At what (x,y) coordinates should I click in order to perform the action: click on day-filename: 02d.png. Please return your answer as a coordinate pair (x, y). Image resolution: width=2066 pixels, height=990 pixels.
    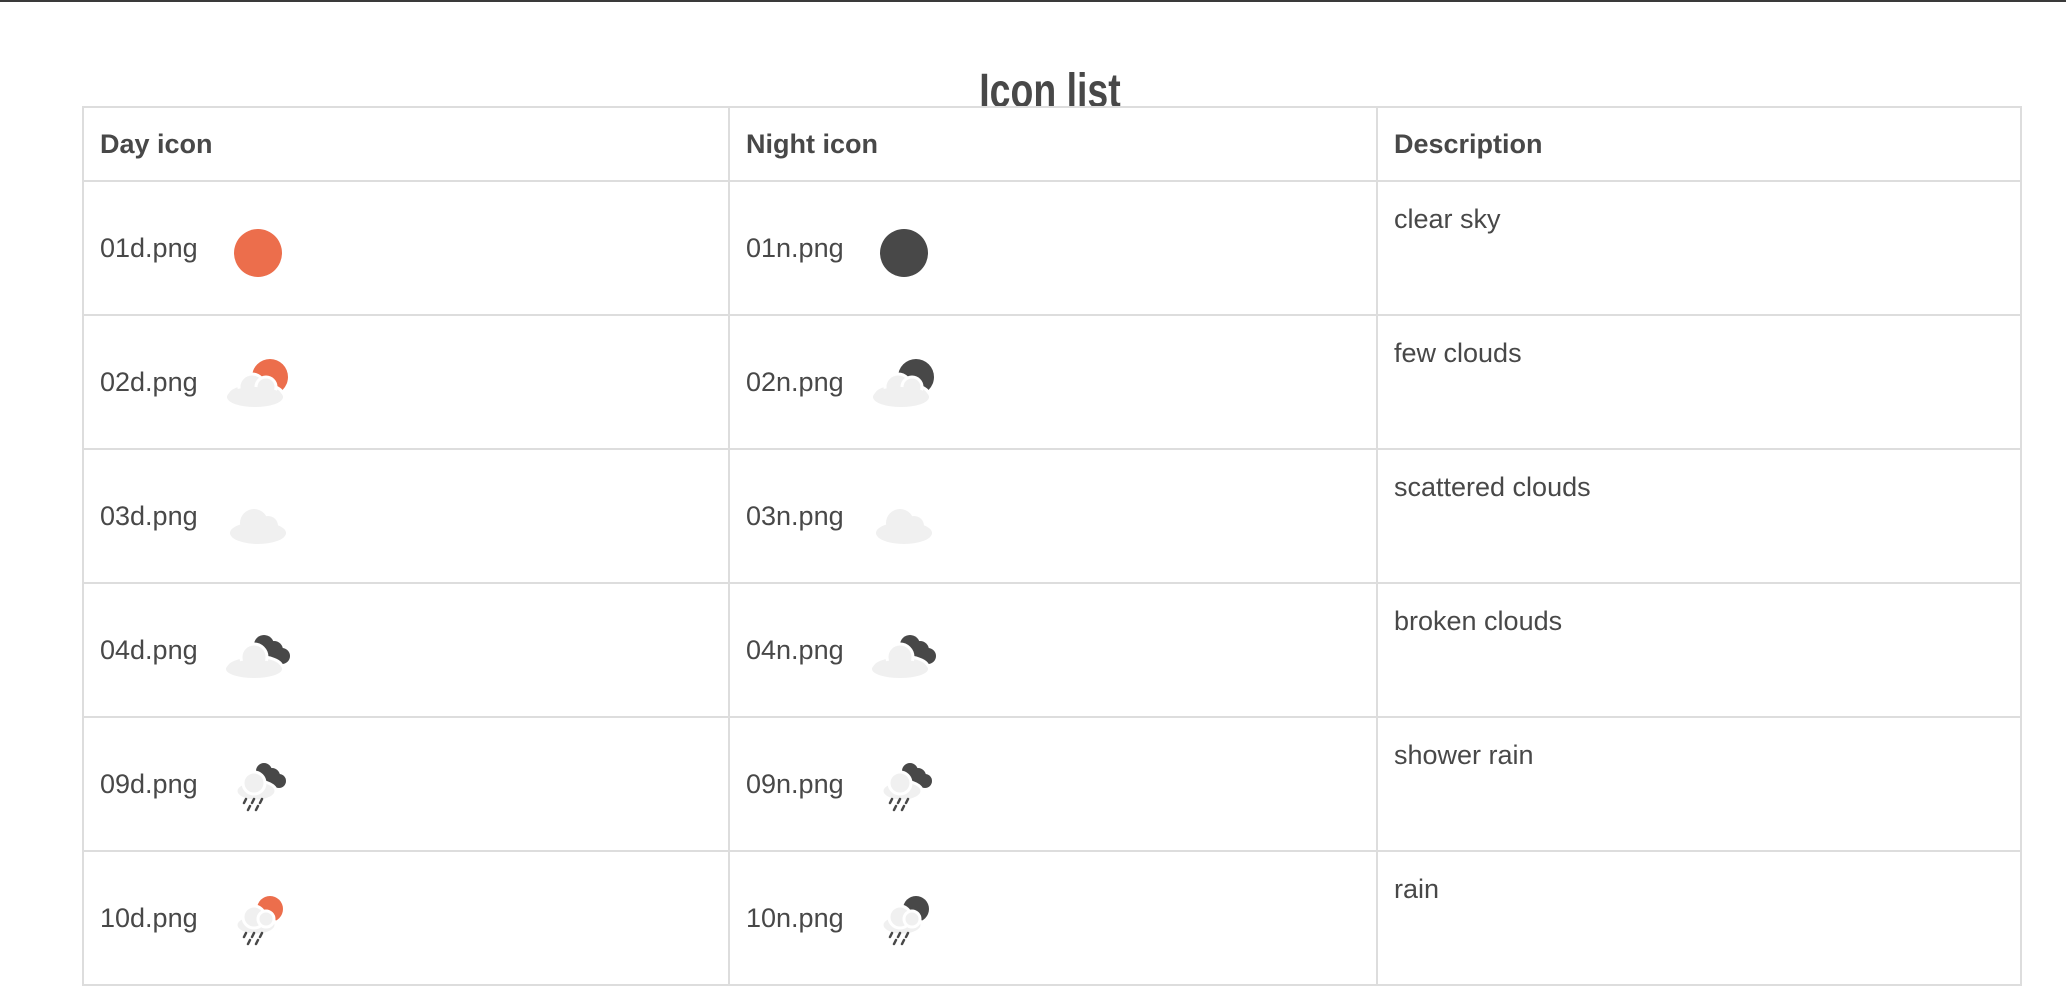
    Looking at the image, I should click on (149, 381).